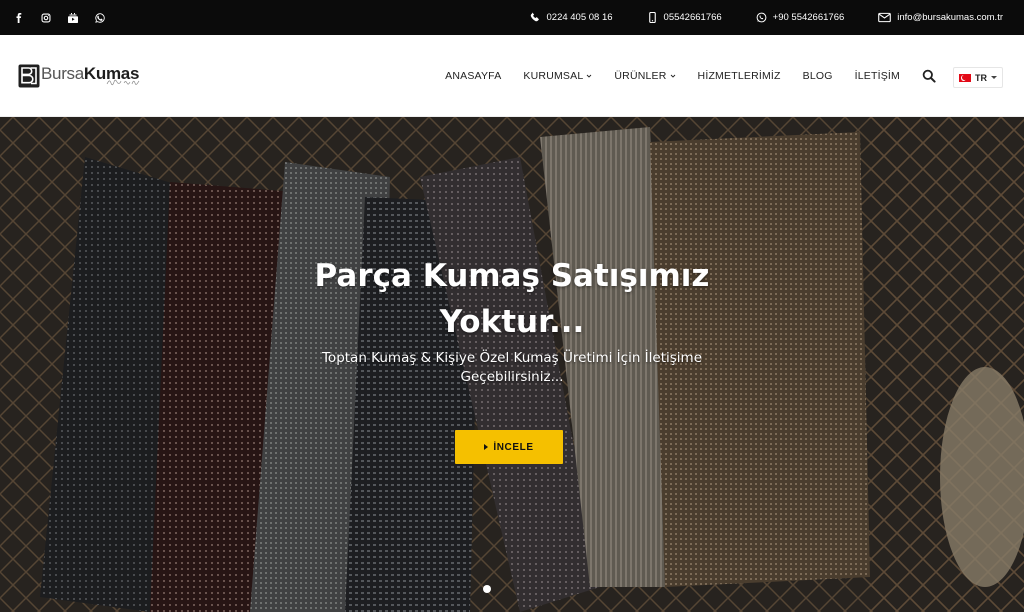  I want to click on email-link: info@bursakumas.com.tr, so click(940, 17).